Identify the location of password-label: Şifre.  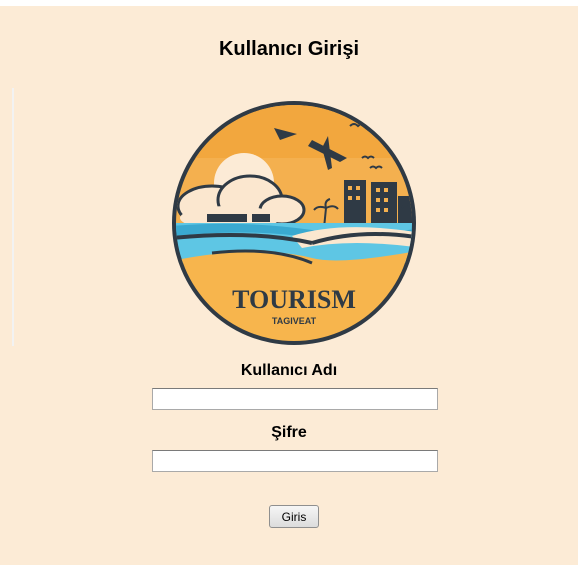
(289, 432).